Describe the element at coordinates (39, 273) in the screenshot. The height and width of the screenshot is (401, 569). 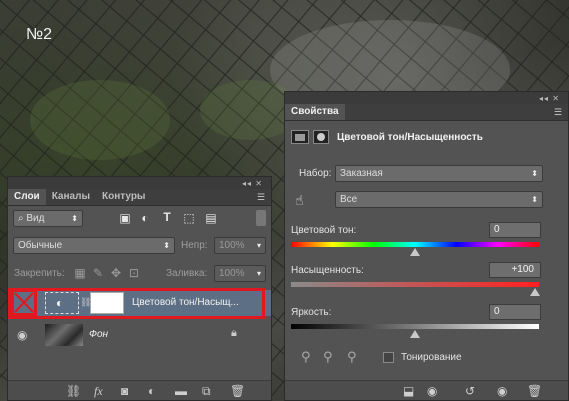
I see `lock-label: Закрепить:` at that location.